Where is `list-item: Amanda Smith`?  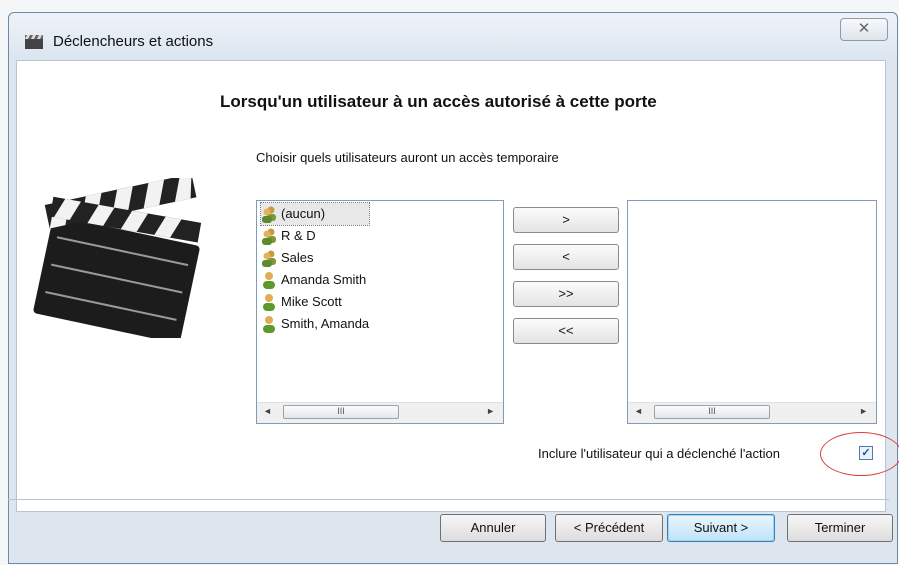 list-item: Amanda Smith is located at coordinates (315, 280).